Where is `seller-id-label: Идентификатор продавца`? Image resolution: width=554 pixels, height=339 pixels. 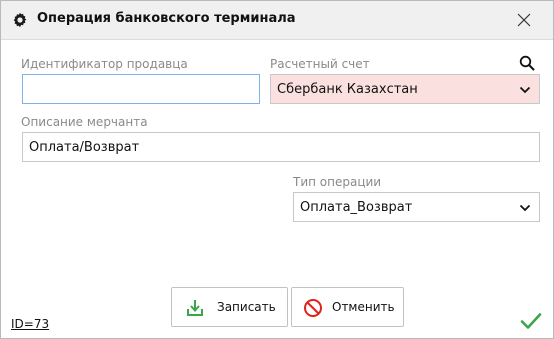
seller-id-label: Идентификатор продавца is located at coordinates (104, 64).